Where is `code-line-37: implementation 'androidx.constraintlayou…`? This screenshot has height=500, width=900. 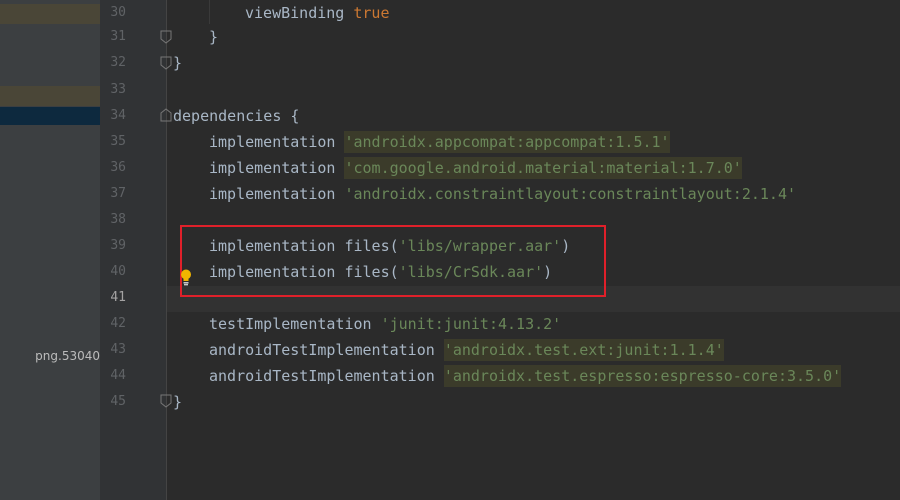
code-line-37: implementation 'androidx.constraintlayou… is located at coordinates (502, 194).